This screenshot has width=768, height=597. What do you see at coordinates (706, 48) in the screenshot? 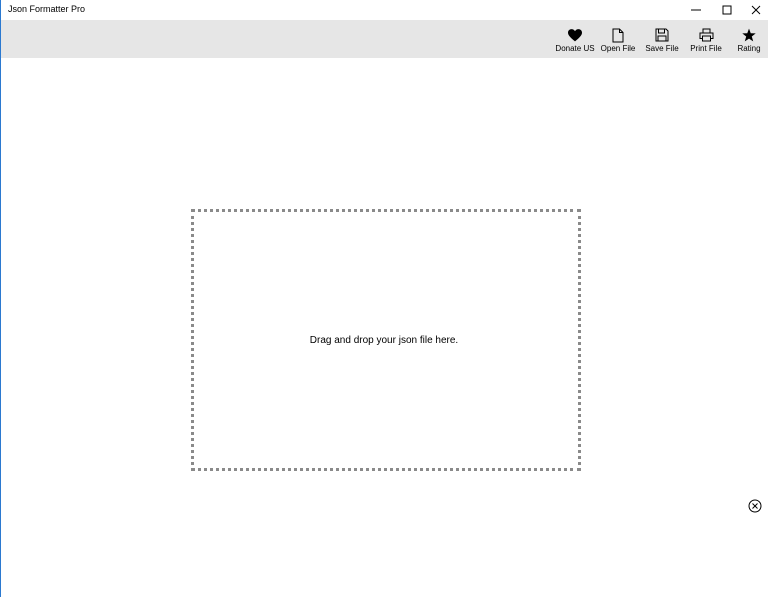
I see `print-file-label: Print File` at bounding box center [706, 48].